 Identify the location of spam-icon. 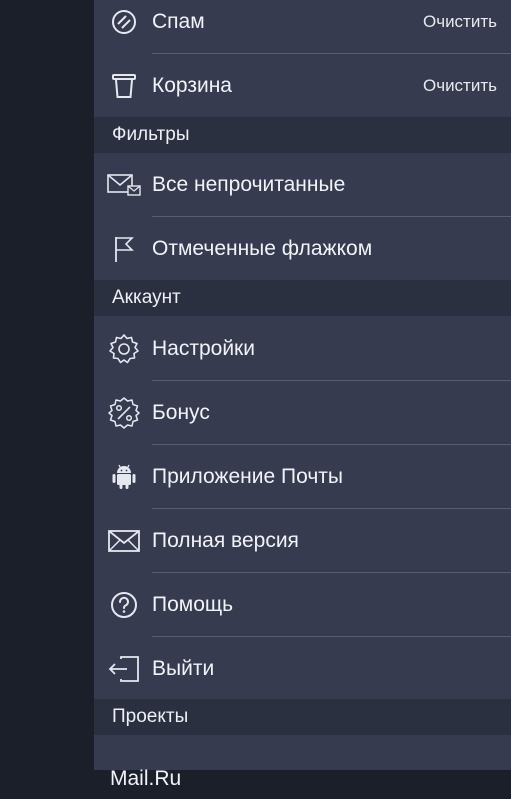
(124, 22).